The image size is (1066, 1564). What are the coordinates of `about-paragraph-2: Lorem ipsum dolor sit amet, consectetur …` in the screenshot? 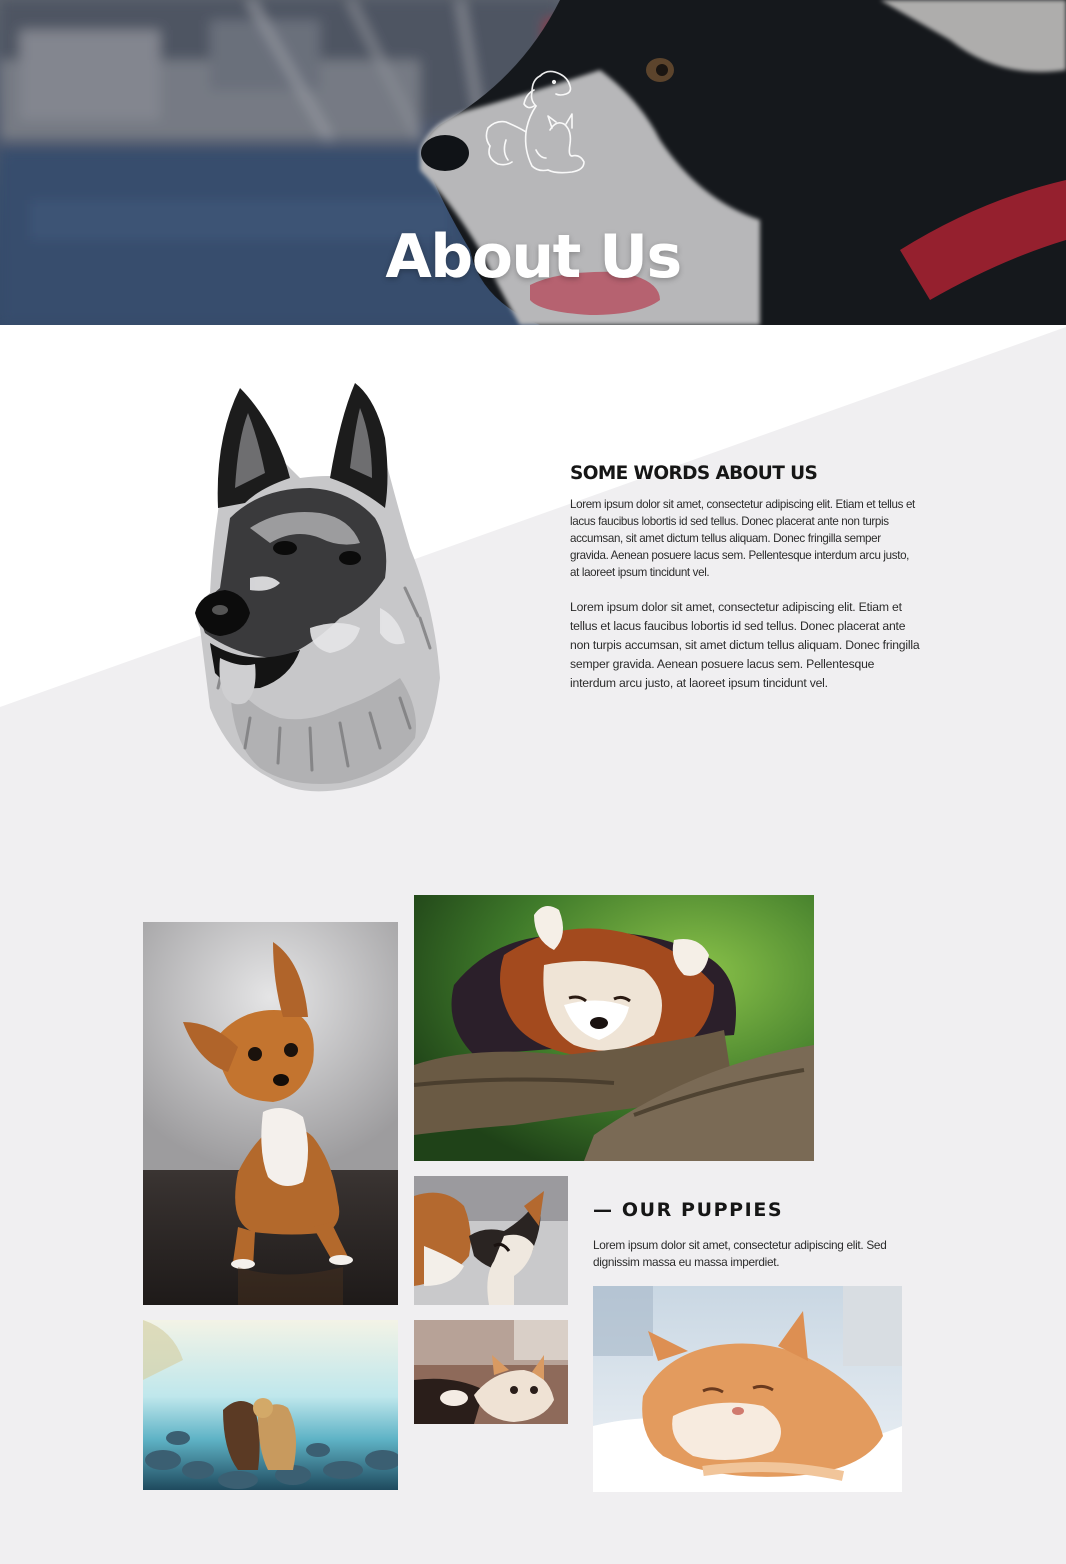 It's located at (745, 645).